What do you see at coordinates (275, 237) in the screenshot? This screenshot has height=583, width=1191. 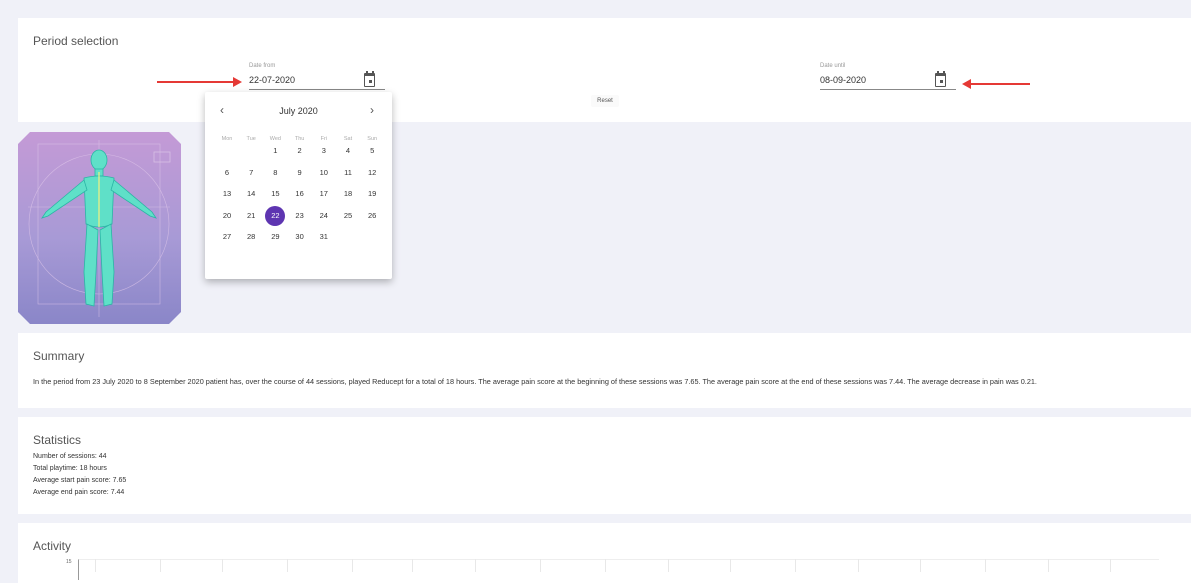 I see `day-cell: 29` at bounding box center [275, 237].